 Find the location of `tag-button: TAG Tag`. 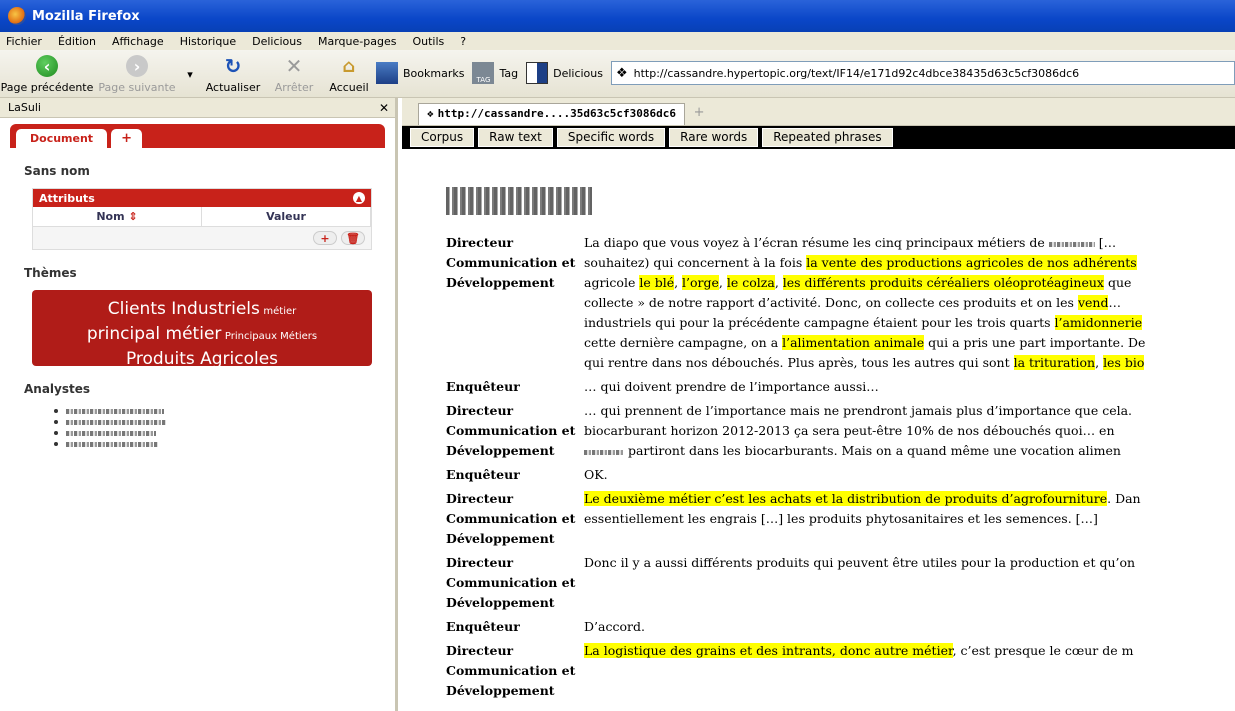

tag-button: TAG Tag is located at coordinates (495, 73).